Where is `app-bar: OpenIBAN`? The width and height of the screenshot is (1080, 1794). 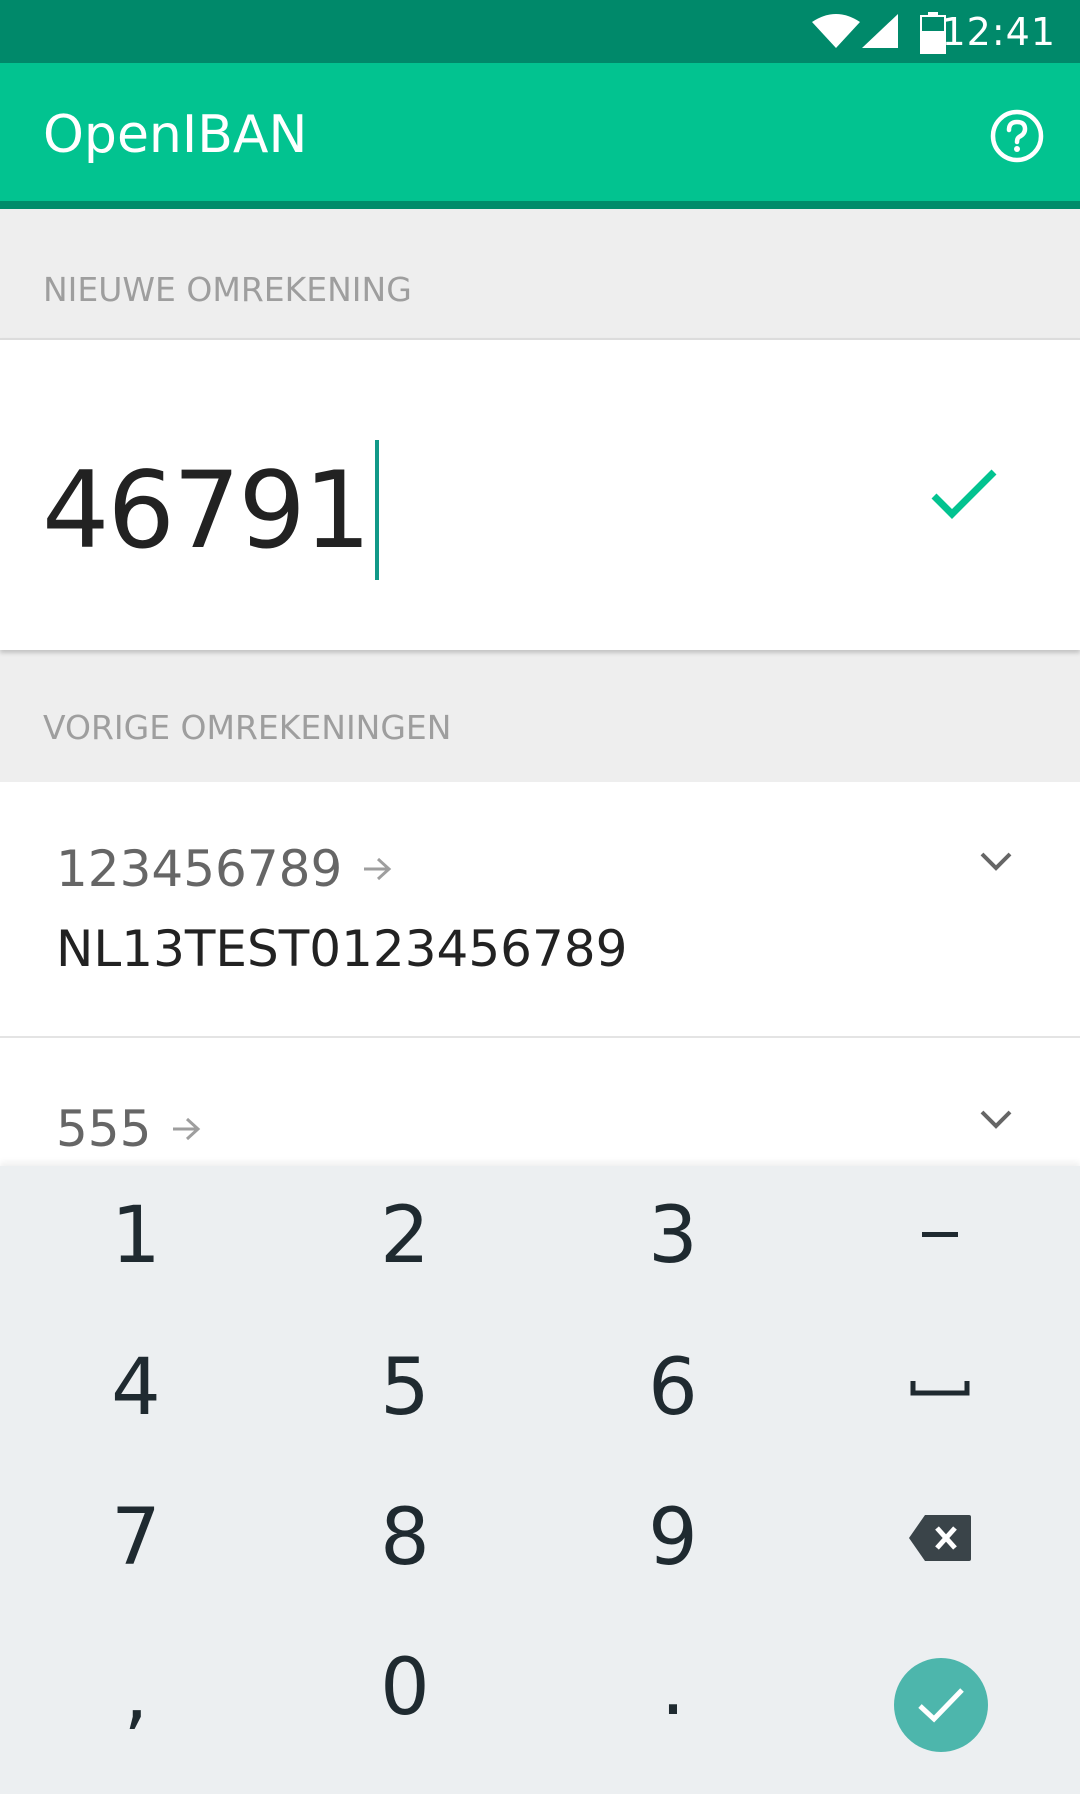
app-bar: OpenIBAN is located at coordinates (540, 136).